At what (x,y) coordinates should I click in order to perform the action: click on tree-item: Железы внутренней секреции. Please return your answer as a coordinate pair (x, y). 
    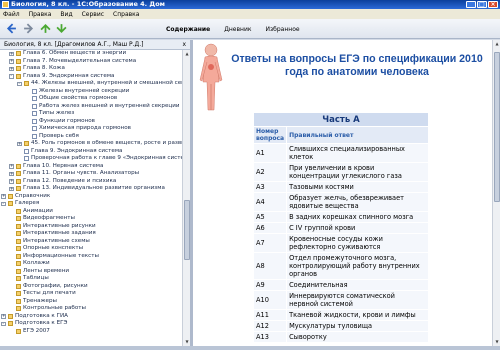
    Looking at the image, I should click on (91, 92).